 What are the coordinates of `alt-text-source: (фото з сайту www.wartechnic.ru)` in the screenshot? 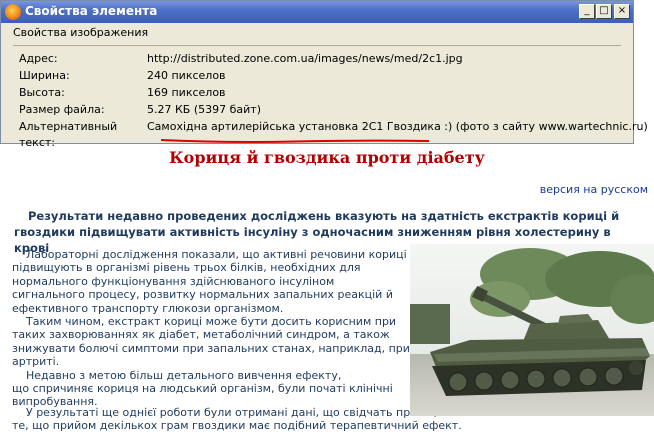 It's located at (550, 126).